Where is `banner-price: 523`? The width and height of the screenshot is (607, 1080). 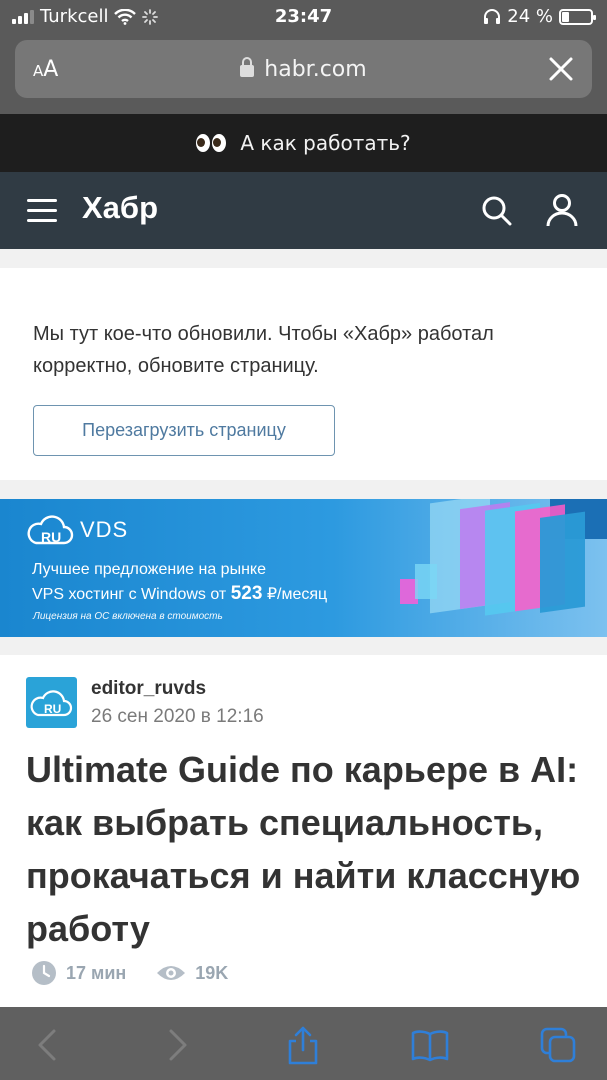 banner-price: 523 is located at coordinates (246, 593).